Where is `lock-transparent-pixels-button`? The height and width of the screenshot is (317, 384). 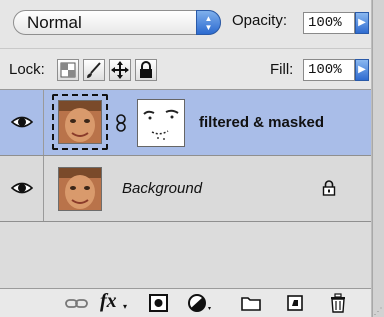
lock-transparent-pixels-button is located at coordinates (68, 70).